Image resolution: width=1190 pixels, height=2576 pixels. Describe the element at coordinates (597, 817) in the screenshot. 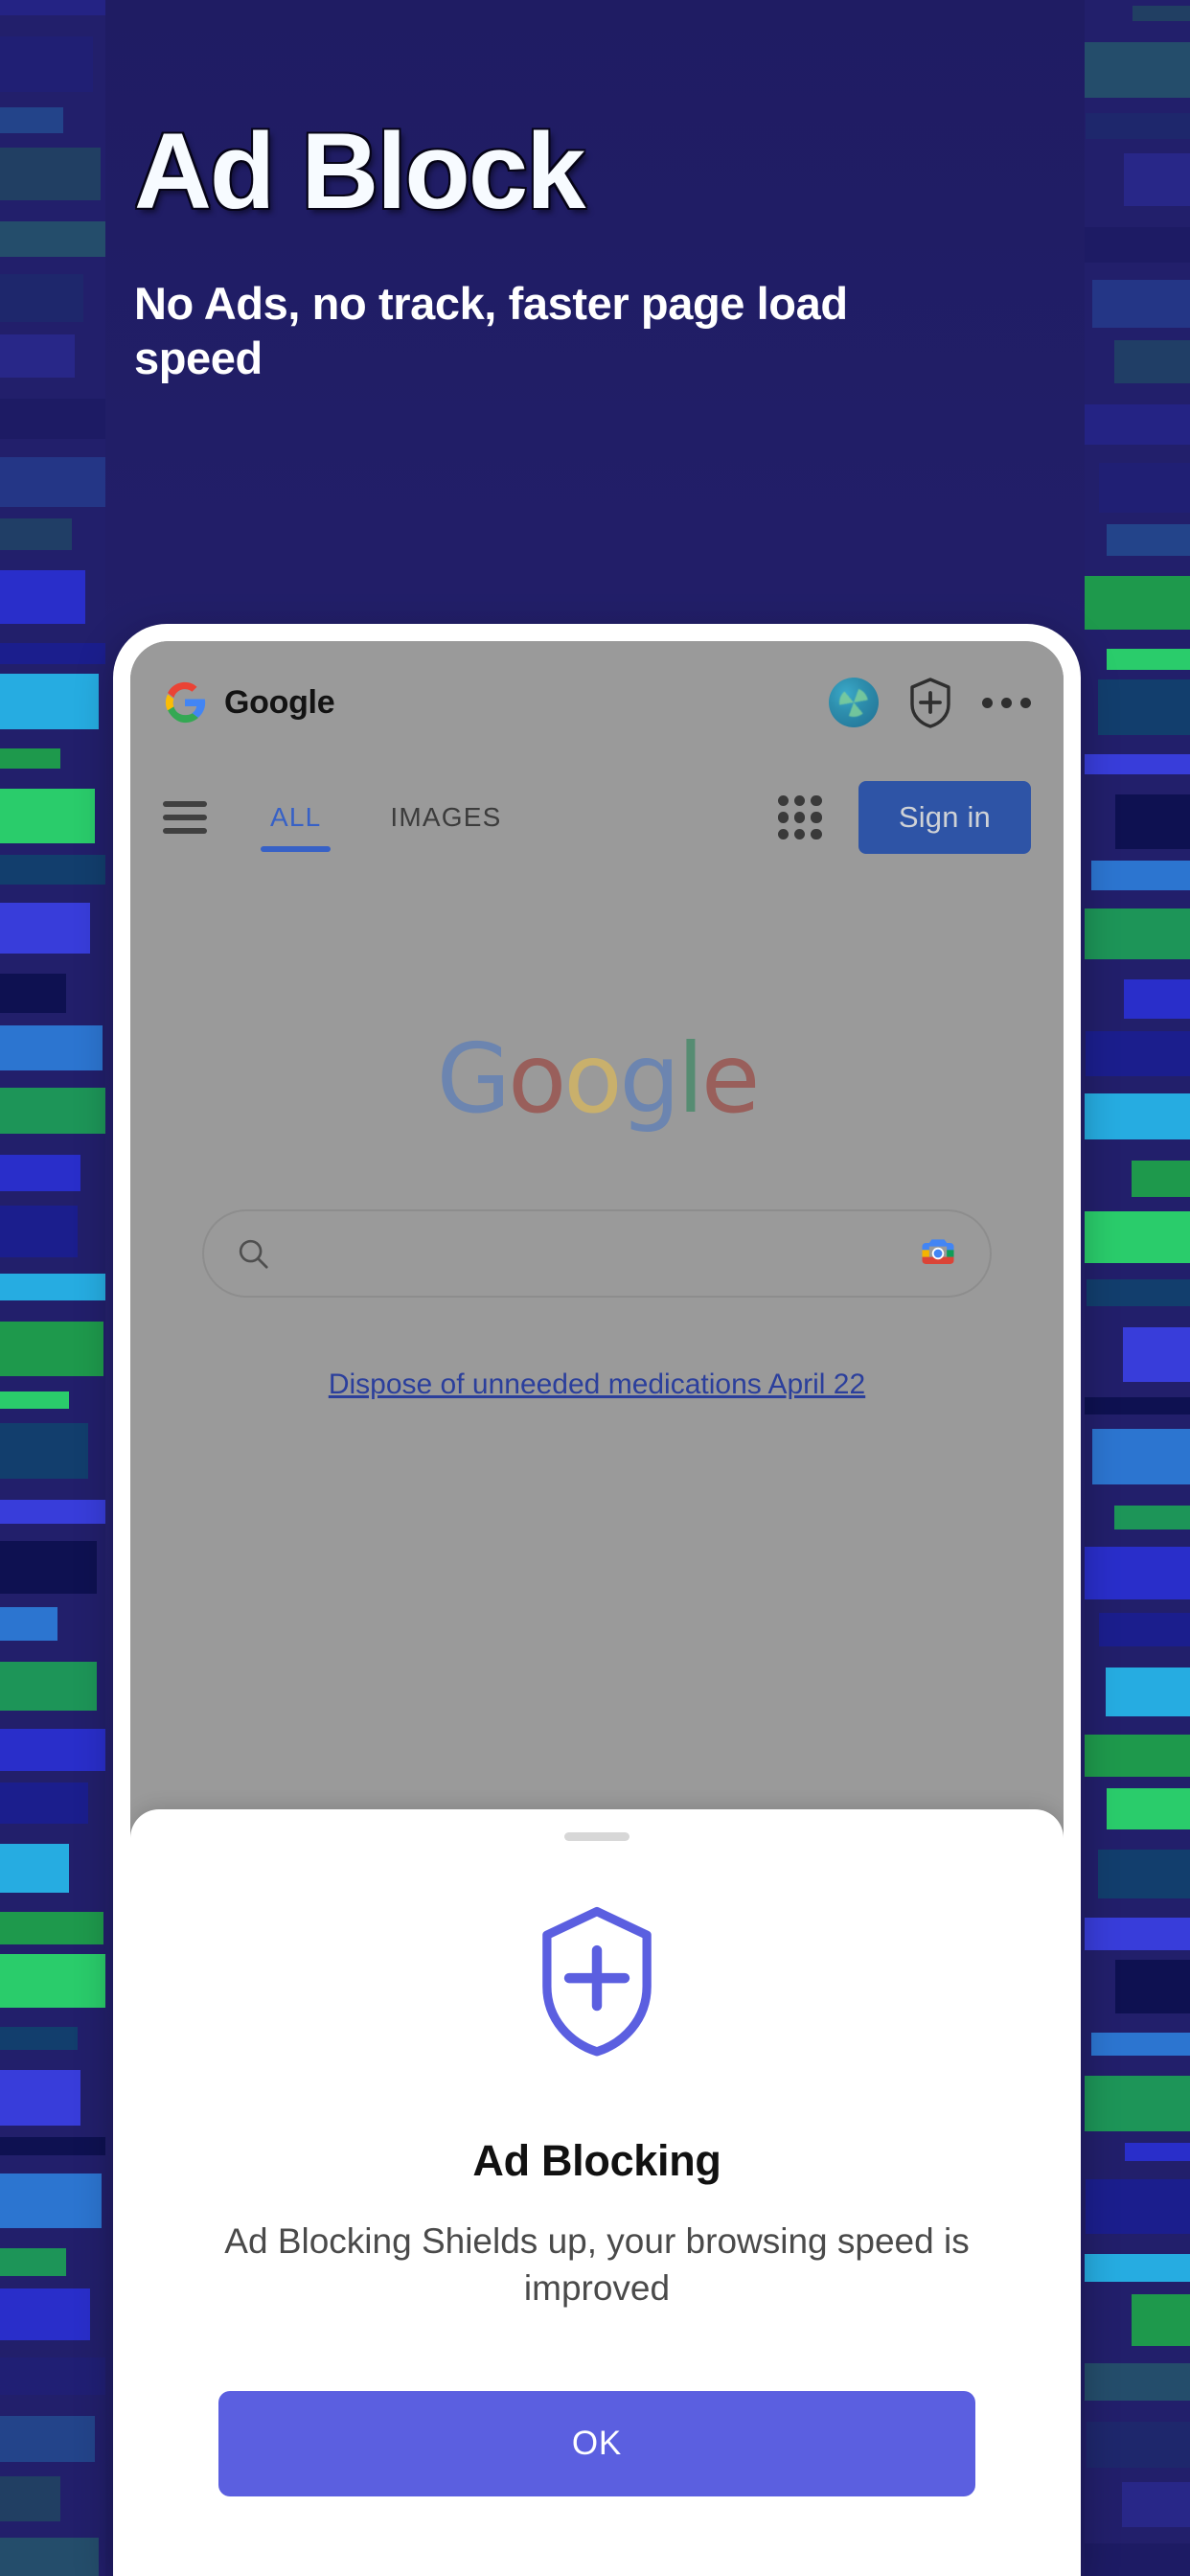

I see `browser-tab-row: ALL IMAGES Sign in` at that location.